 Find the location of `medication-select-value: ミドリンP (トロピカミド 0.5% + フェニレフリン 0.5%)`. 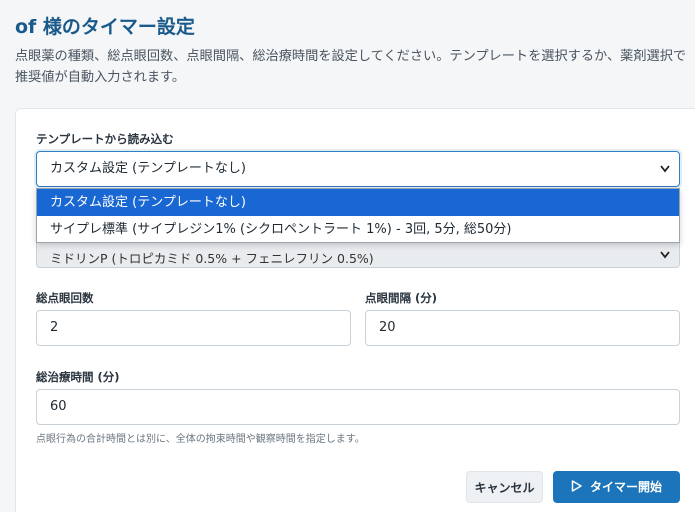

medication-select-value: ミドリンP (トロピカミド 0.5% + フェニレフリン 0.5%) is located at coordinates (212, 258).